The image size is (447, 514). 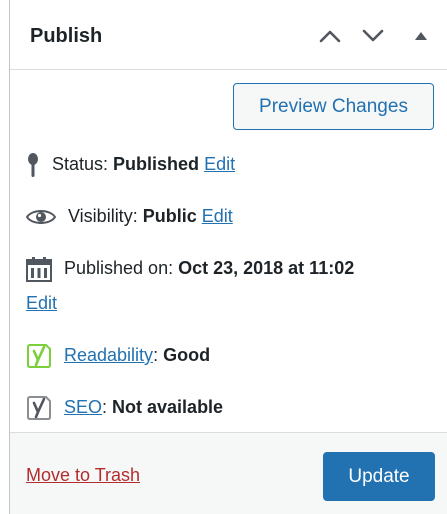 I want to click on seo-row: SEO: Not available, so click(x=124, y=407).